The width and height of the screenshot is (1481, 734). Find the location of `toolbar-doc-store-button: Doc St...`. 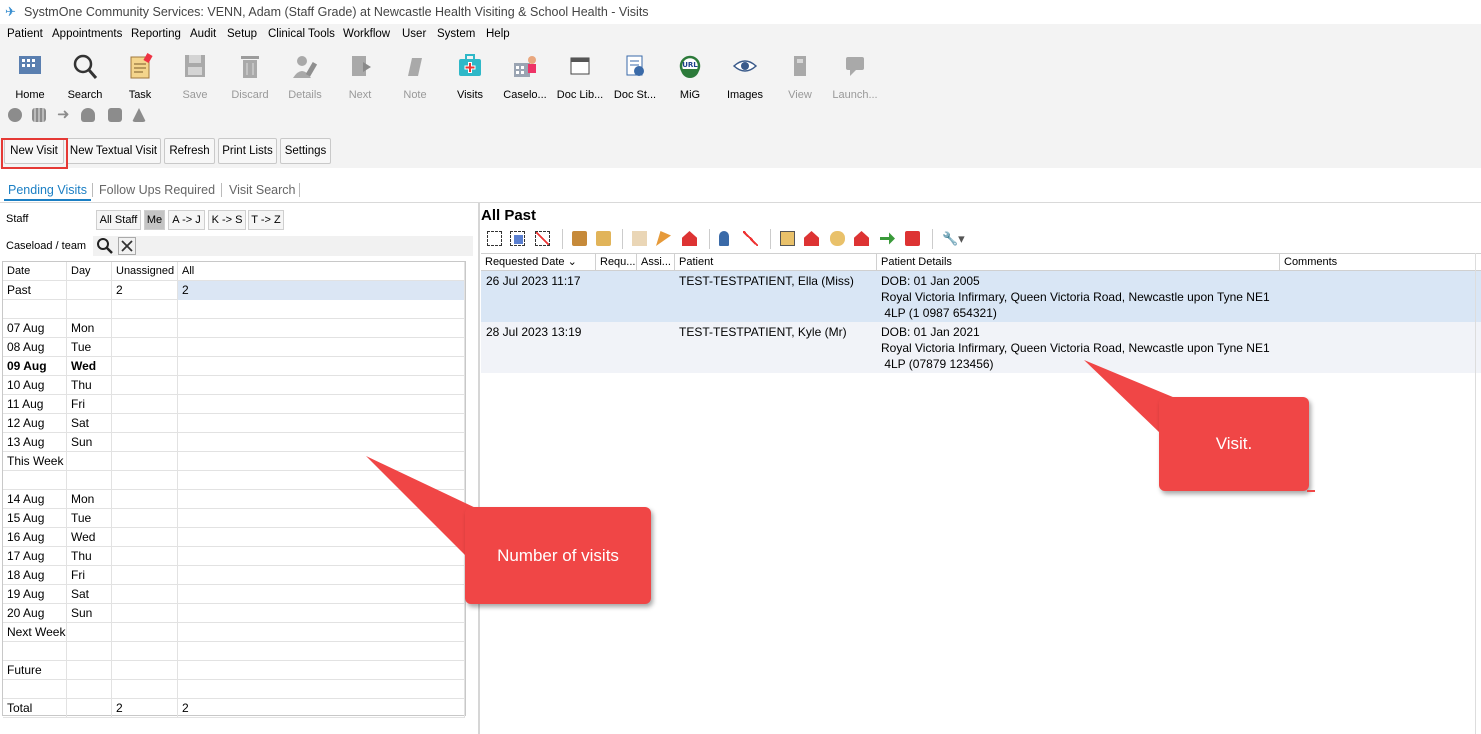

toolbar-doc-store-button: Doc St... is located at coordinates (635, 75).